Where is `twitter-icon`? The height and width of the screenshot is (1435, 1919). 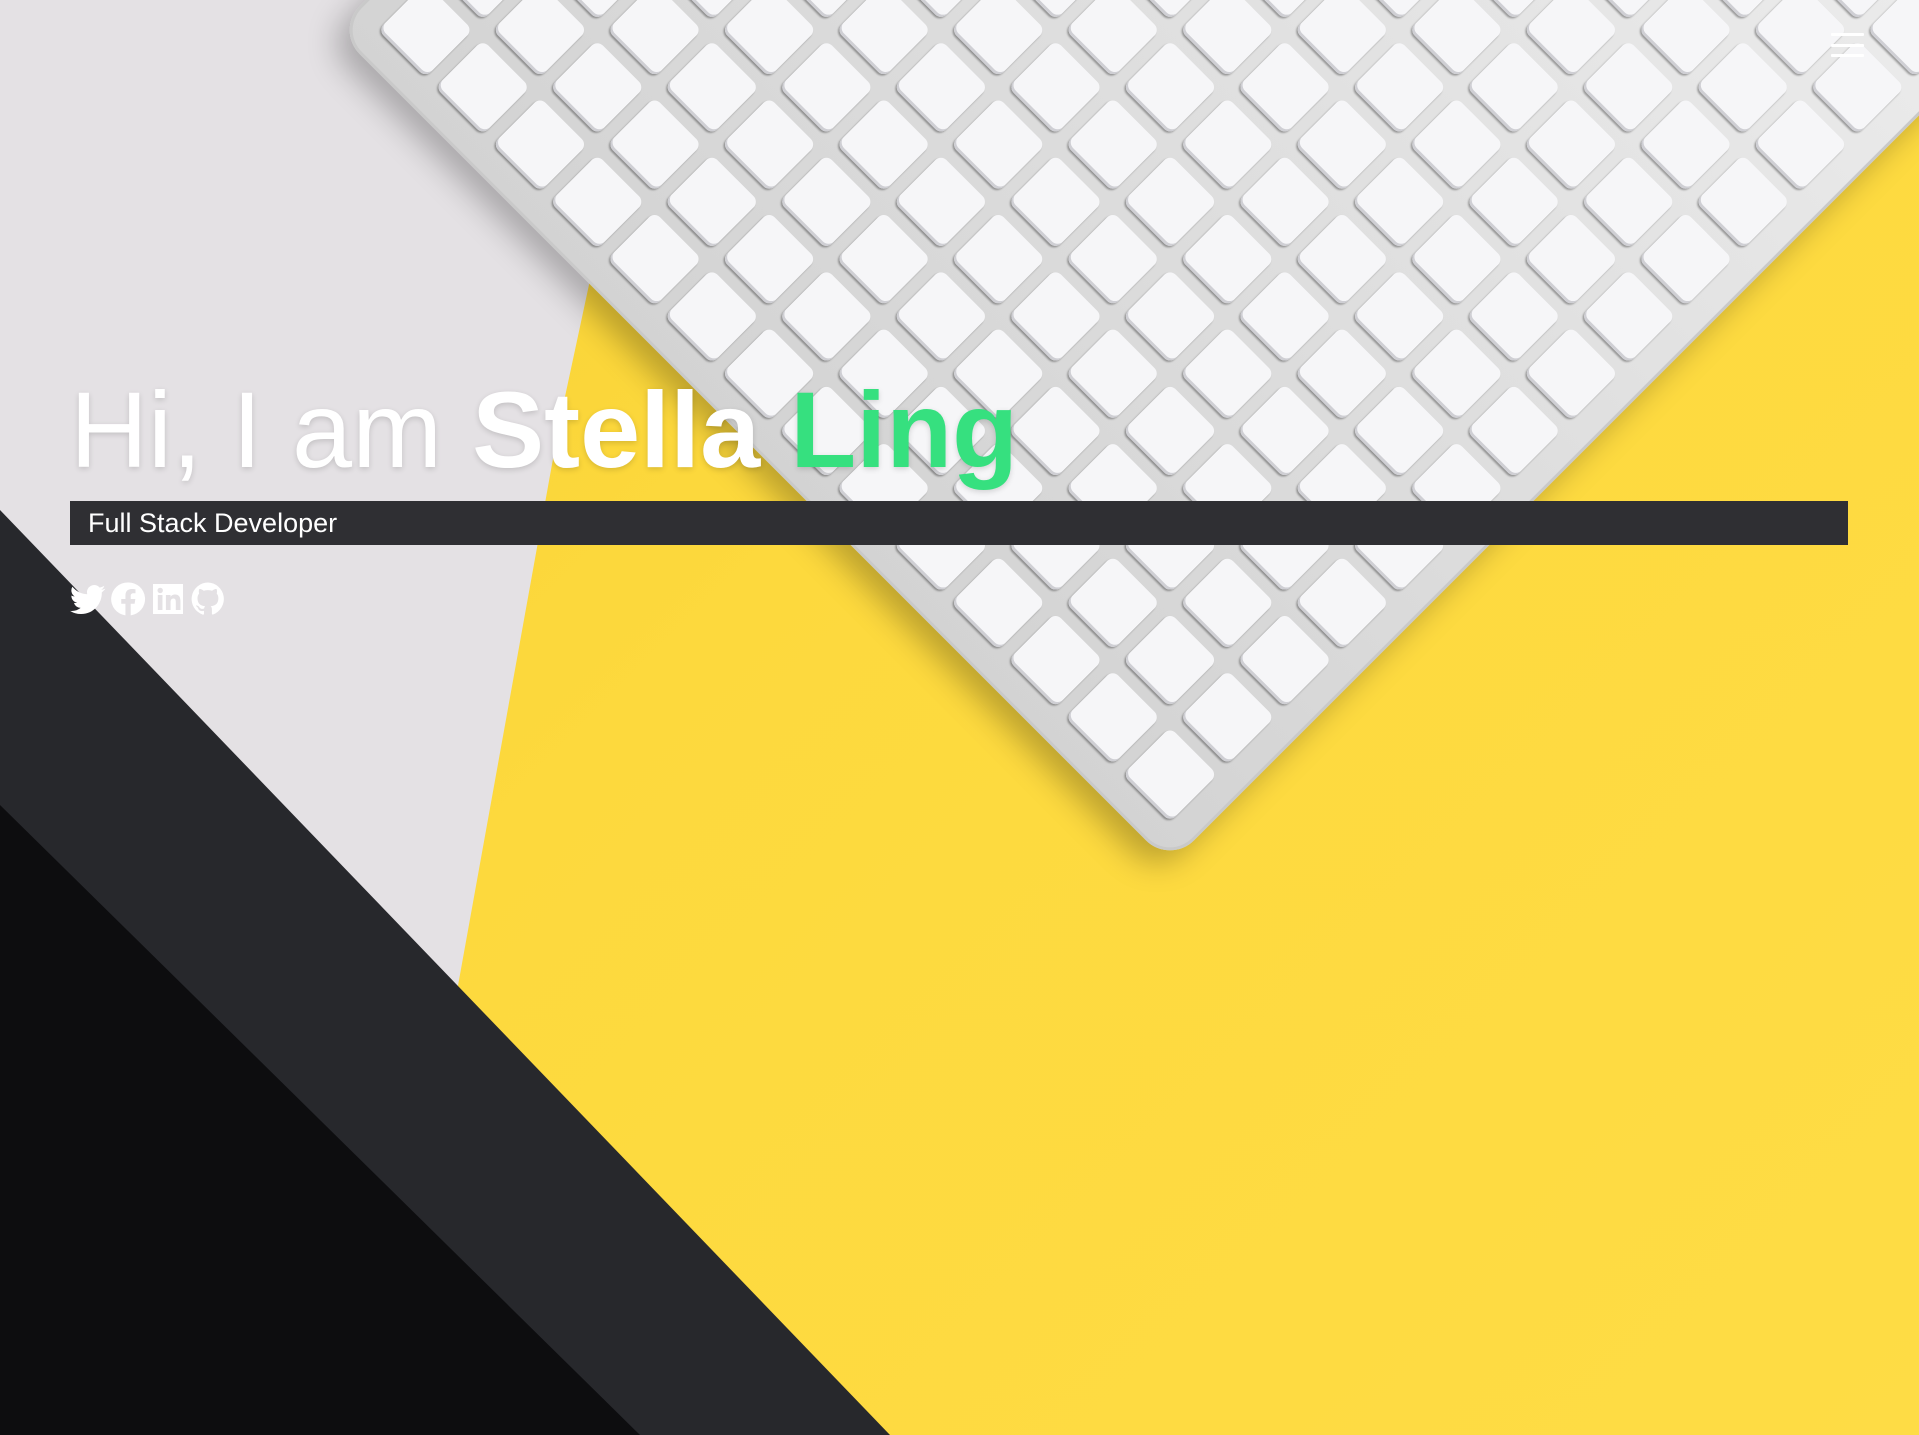 twitter-icon is located at coordinates (88, 600).